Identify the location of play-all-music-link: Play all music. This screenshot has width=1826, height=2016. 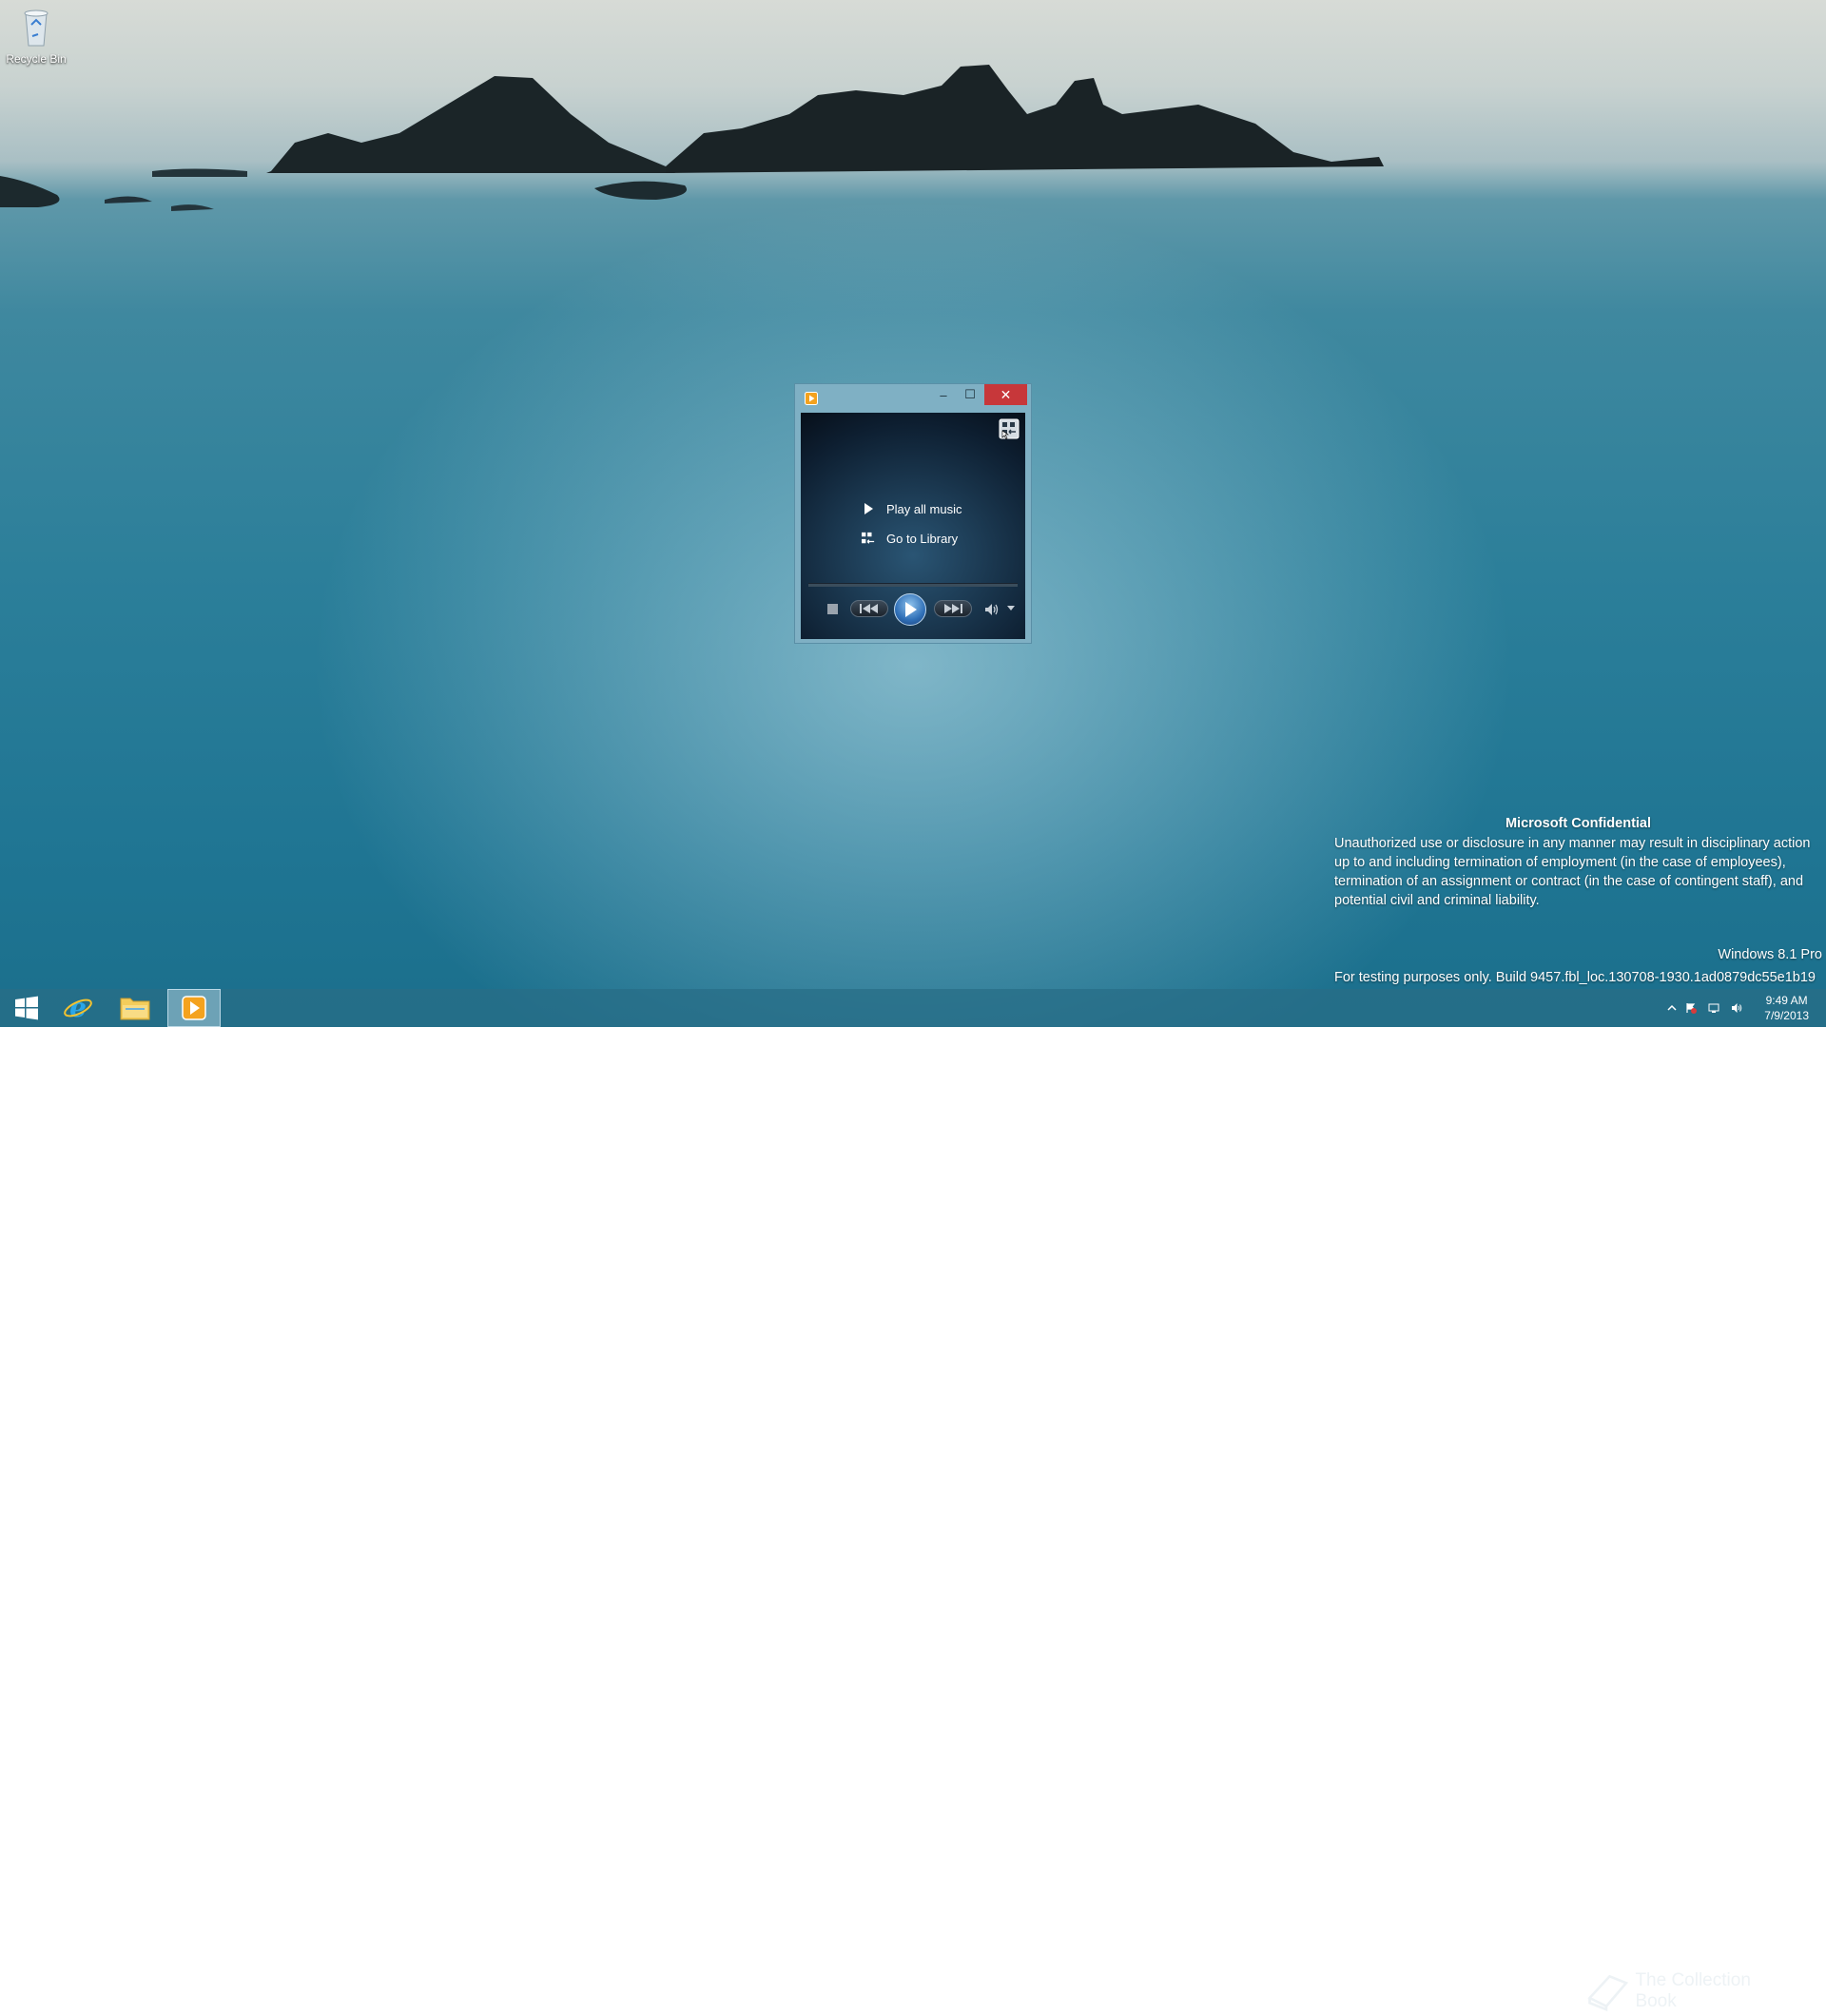
(912, 509).